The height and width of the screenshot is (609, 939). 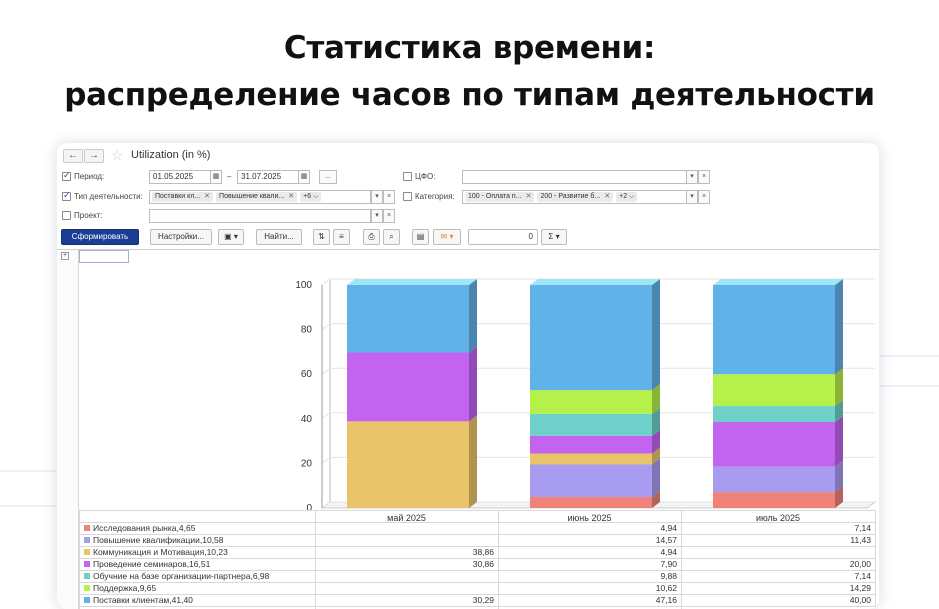 I want to click on chart-side-wall, so click(x=326, y=394).